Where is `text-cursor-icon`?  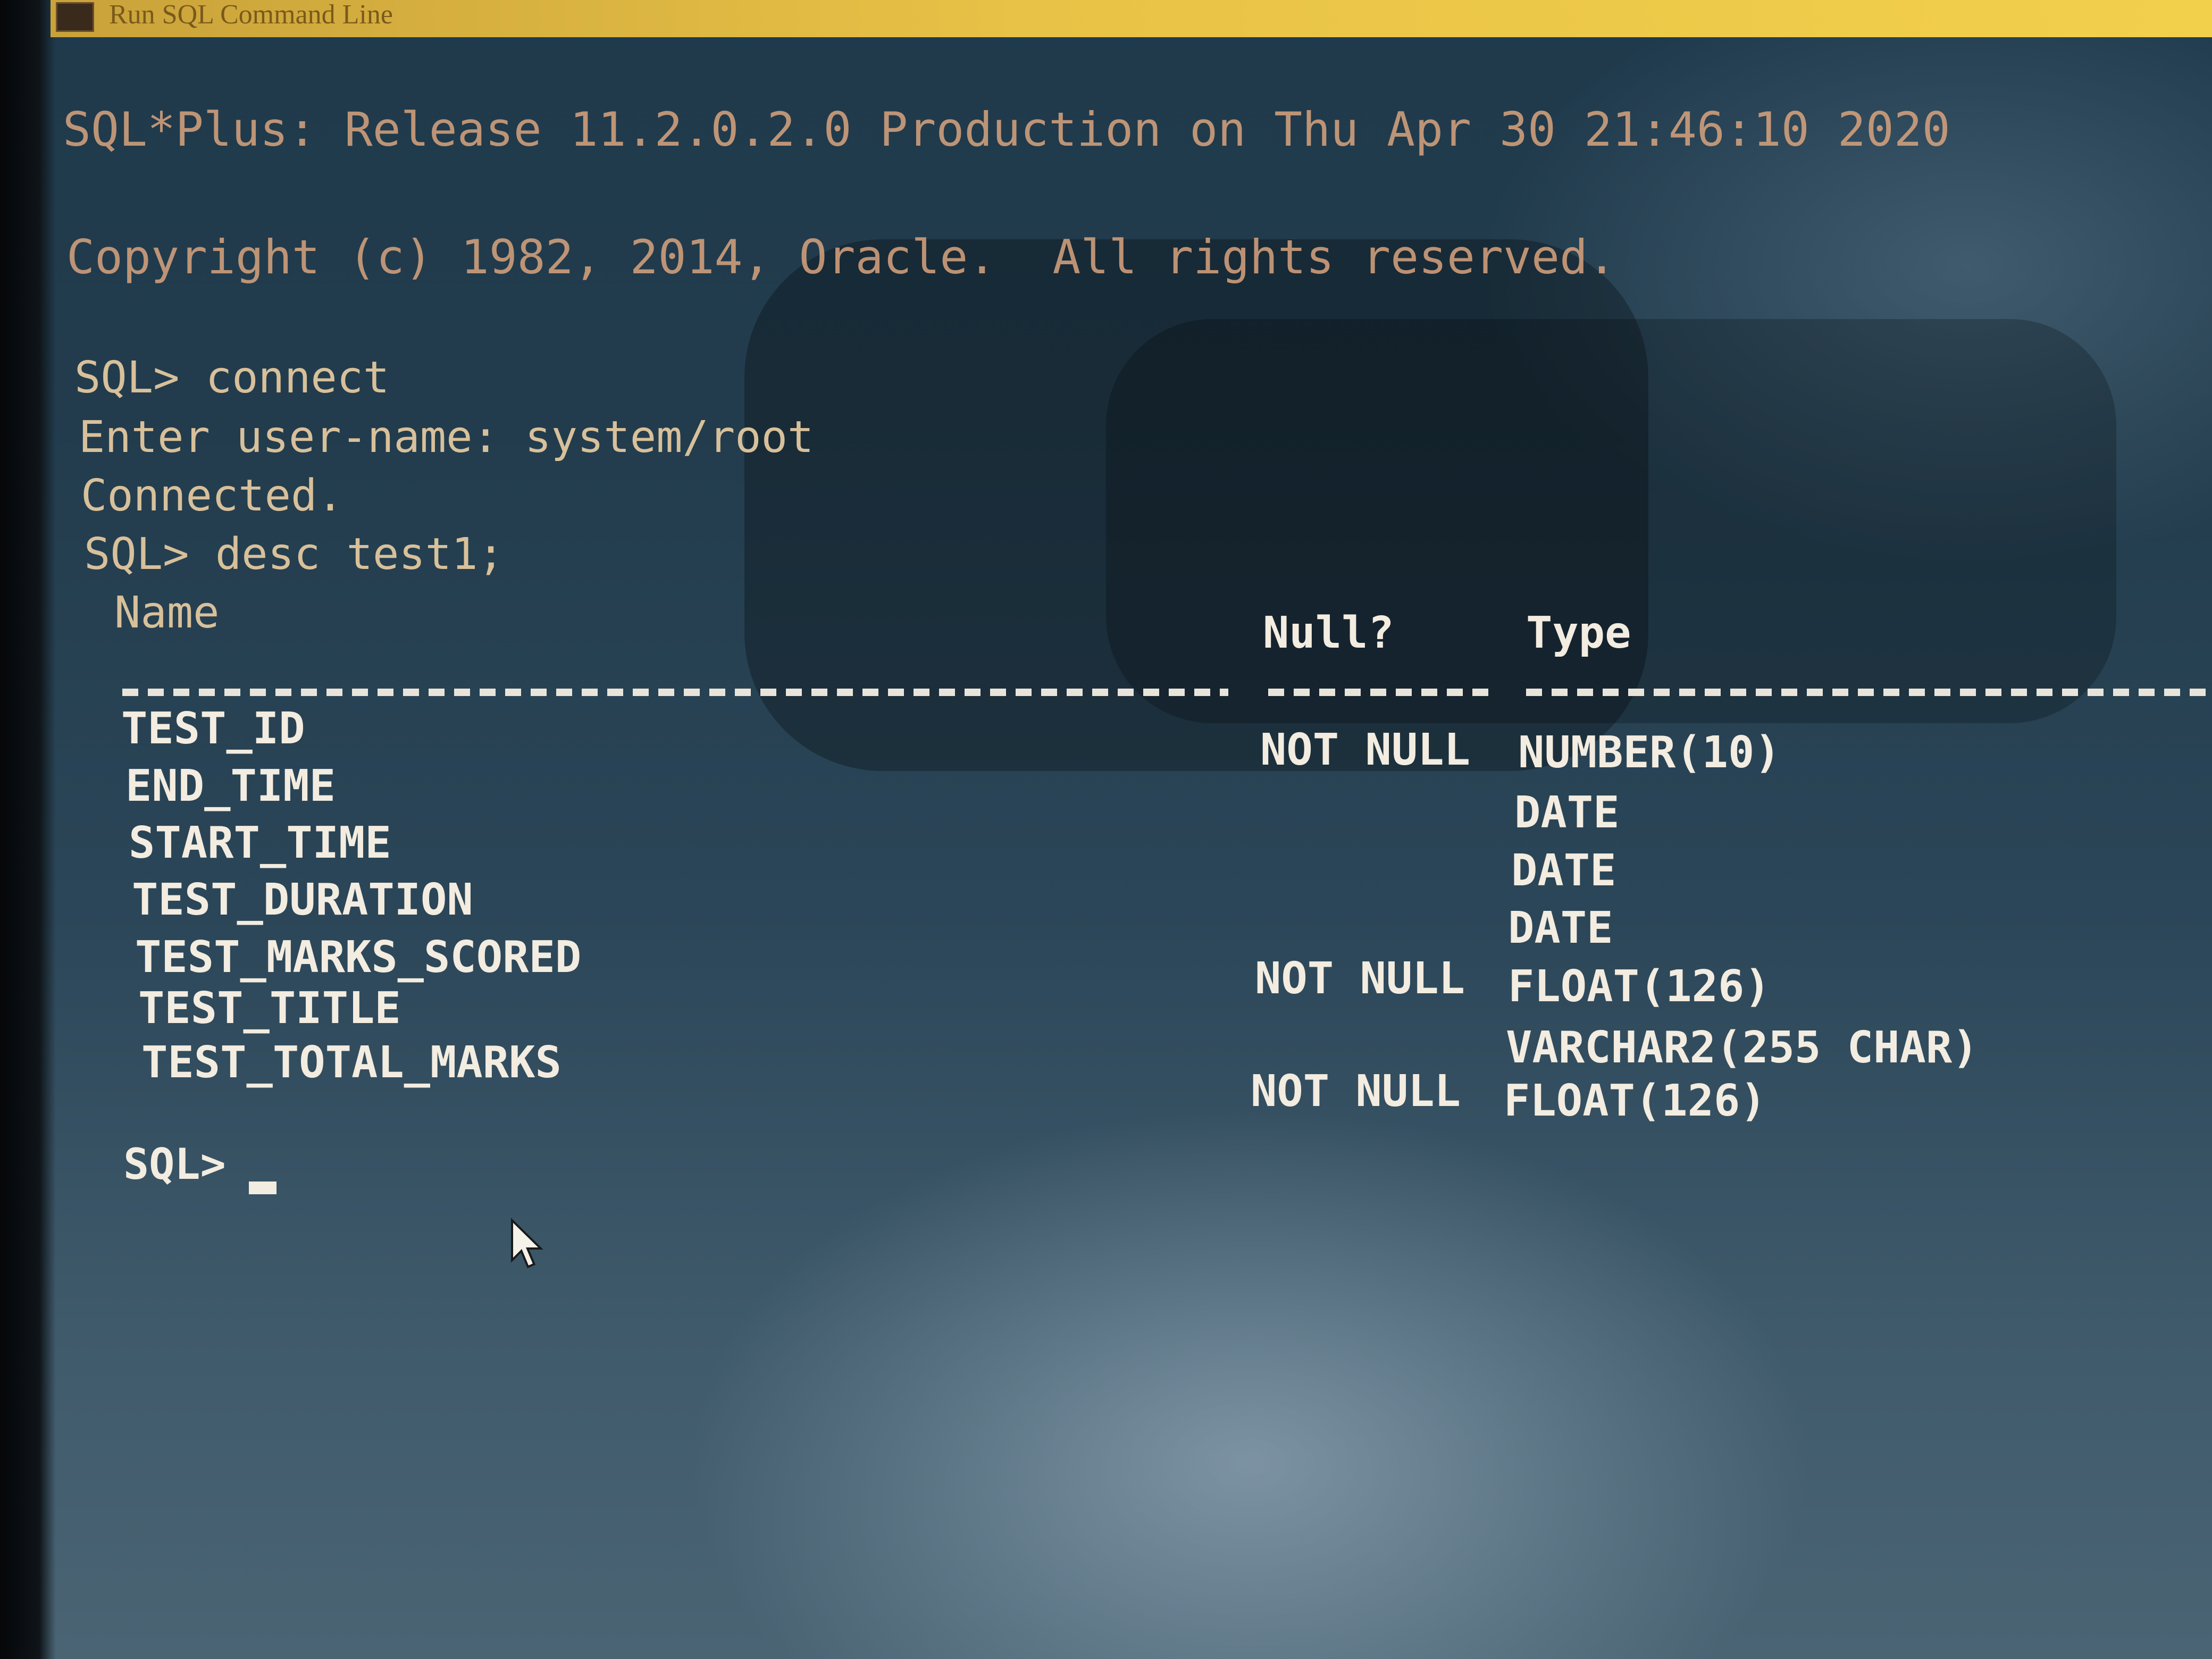 text-cursor-icon is located at coordinates (262, 1188).